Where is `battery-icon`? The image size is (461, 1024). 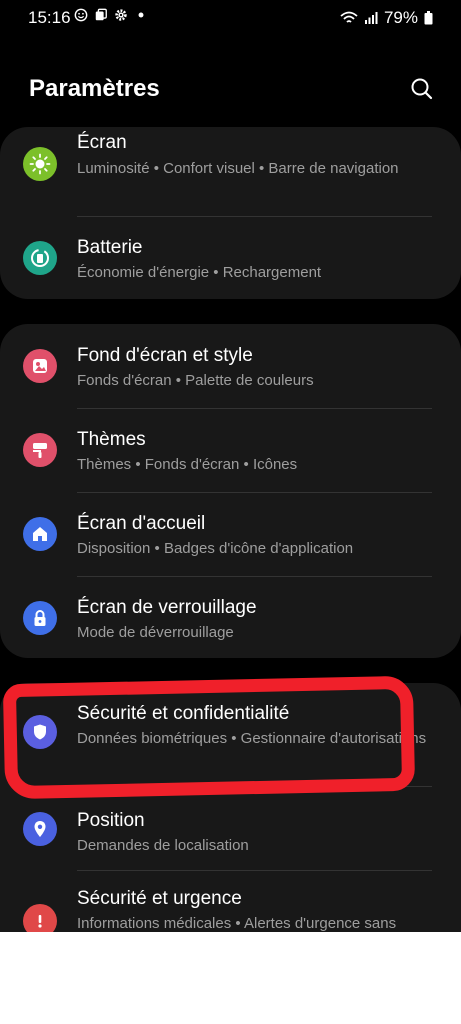 battery-icon is located at coordinates (40, 258).